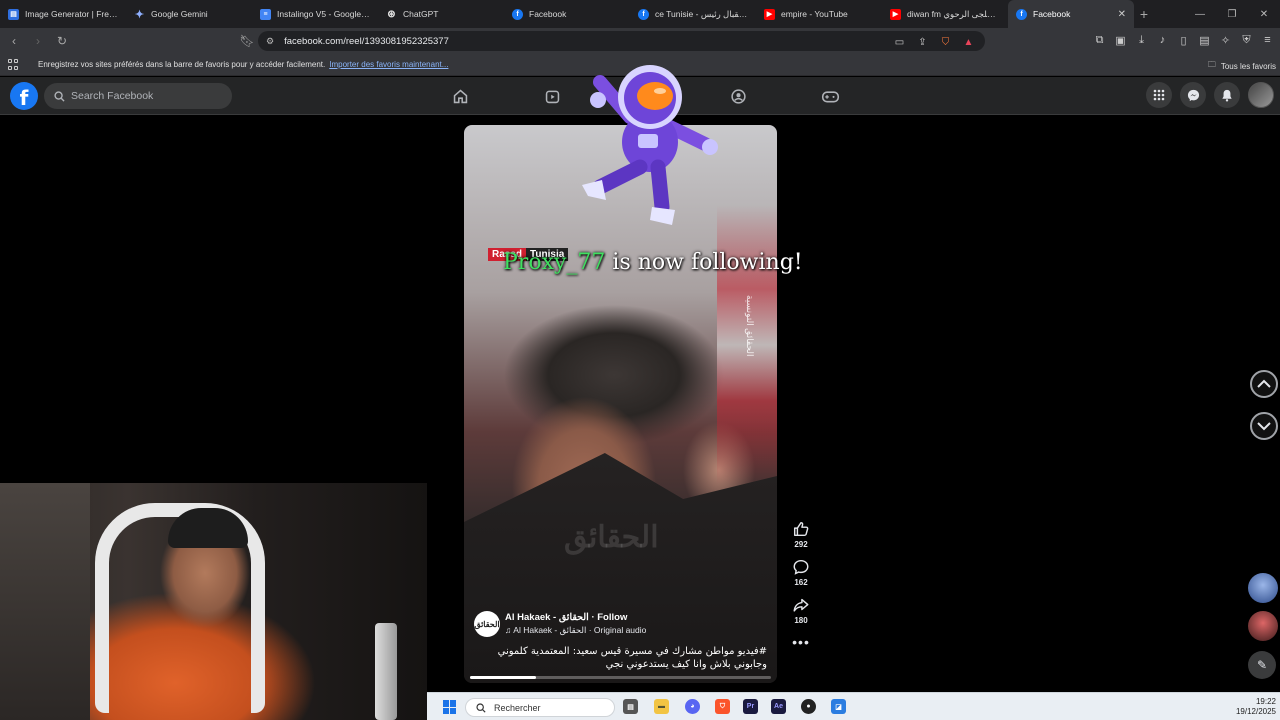 The height and width of the screenshot is (720, 1280). I want to click on tab-label: Facebook, so click(548, 14).